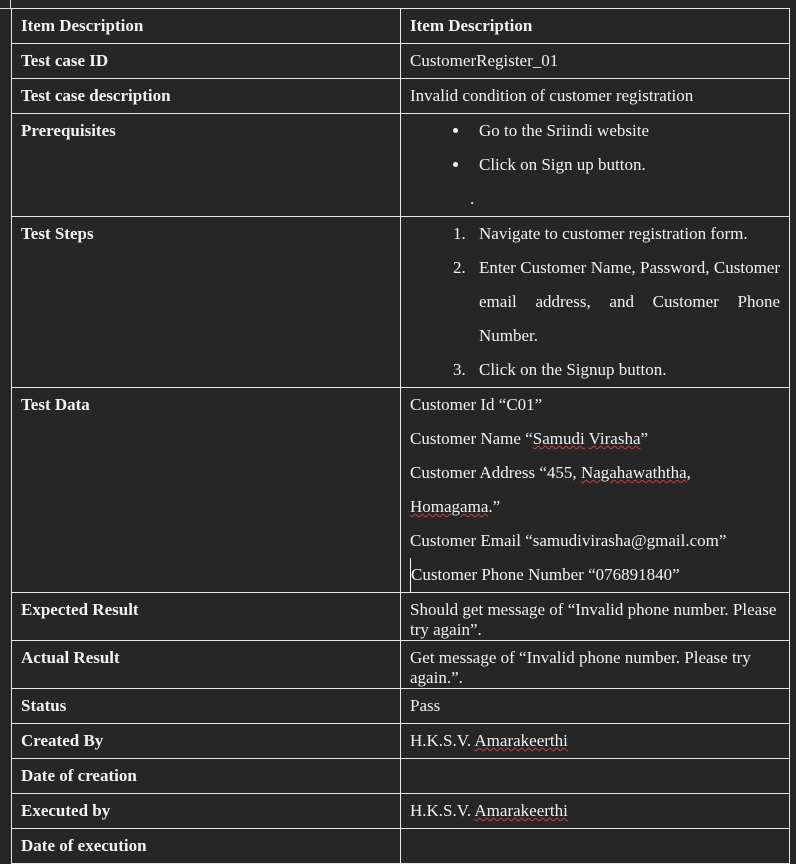 This screenshot has height=864, width=796. I want to click on row-label: Date of execution, so click(206, 846).